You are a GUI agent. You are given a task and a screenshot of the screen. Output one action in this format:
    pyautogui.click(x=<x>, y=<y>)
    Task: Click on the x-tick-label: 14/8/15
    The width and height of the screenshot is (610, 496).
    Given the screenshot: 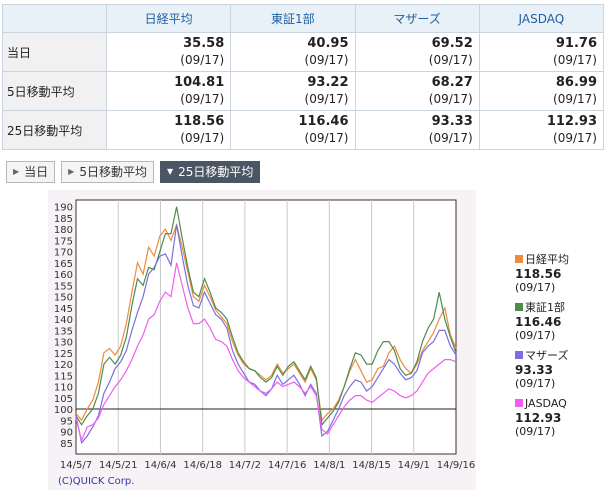 What is the action you would take?
    pyautogui.click(x=371, y=465)
    